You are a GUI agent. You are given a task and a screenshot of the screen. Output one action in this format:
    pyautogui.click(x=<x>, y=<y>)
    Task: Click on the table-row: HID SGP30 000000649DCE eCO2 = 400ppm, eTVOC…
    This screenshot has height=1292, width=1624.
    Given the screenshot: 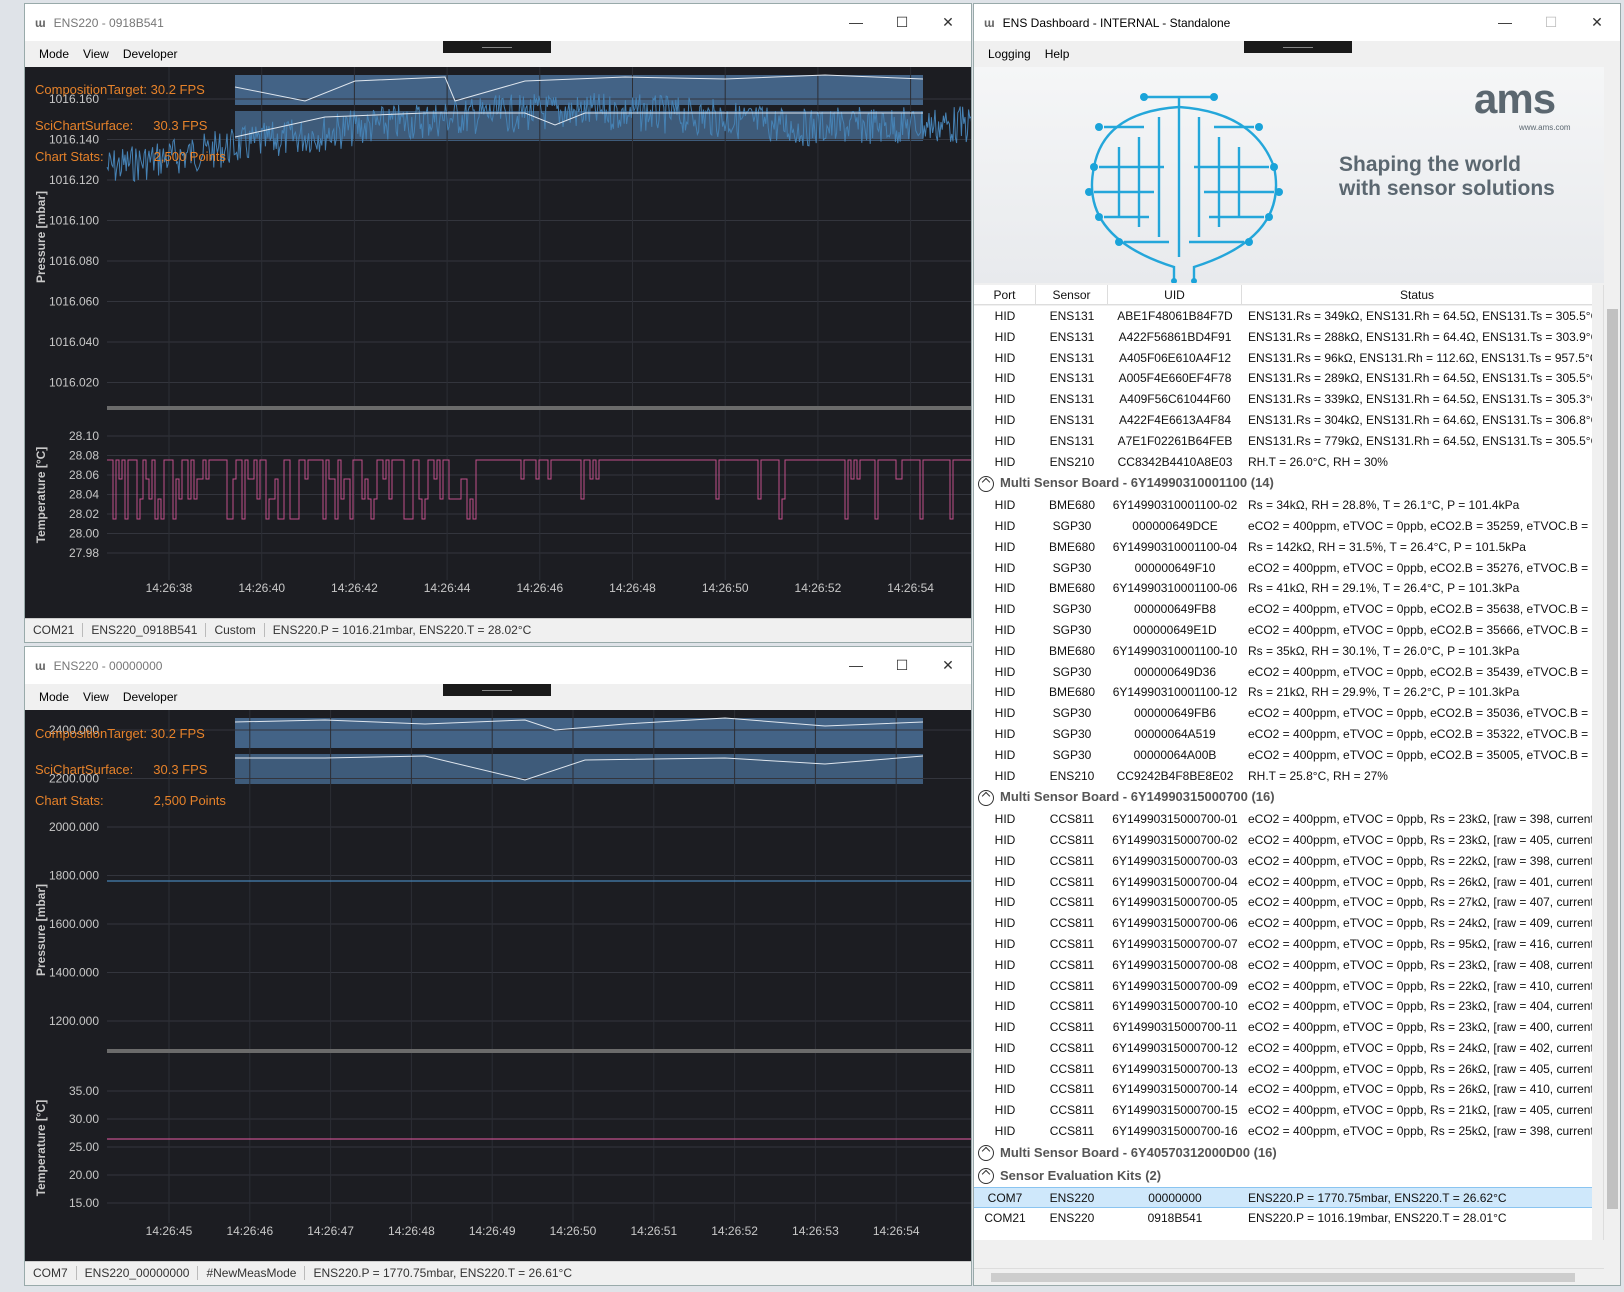 What is the action you would take?
    pyautogui.click(x=1283, y=526)
    